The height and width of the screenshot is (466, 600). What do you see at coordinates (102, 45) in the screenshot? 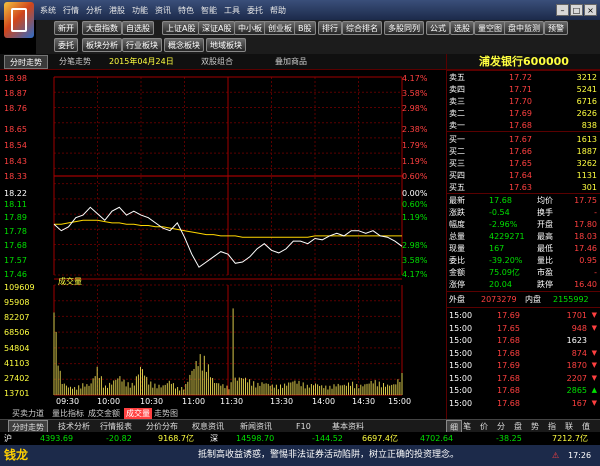
I see `sector-analysis-button: 板块分析` at bounding box center [102, 45].